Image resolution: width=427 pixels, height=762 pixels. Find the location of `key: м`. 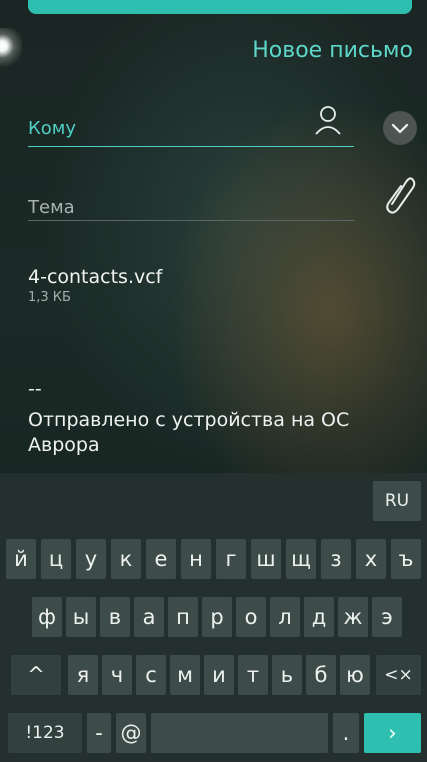

key: м is located at coordinates (185, 675).